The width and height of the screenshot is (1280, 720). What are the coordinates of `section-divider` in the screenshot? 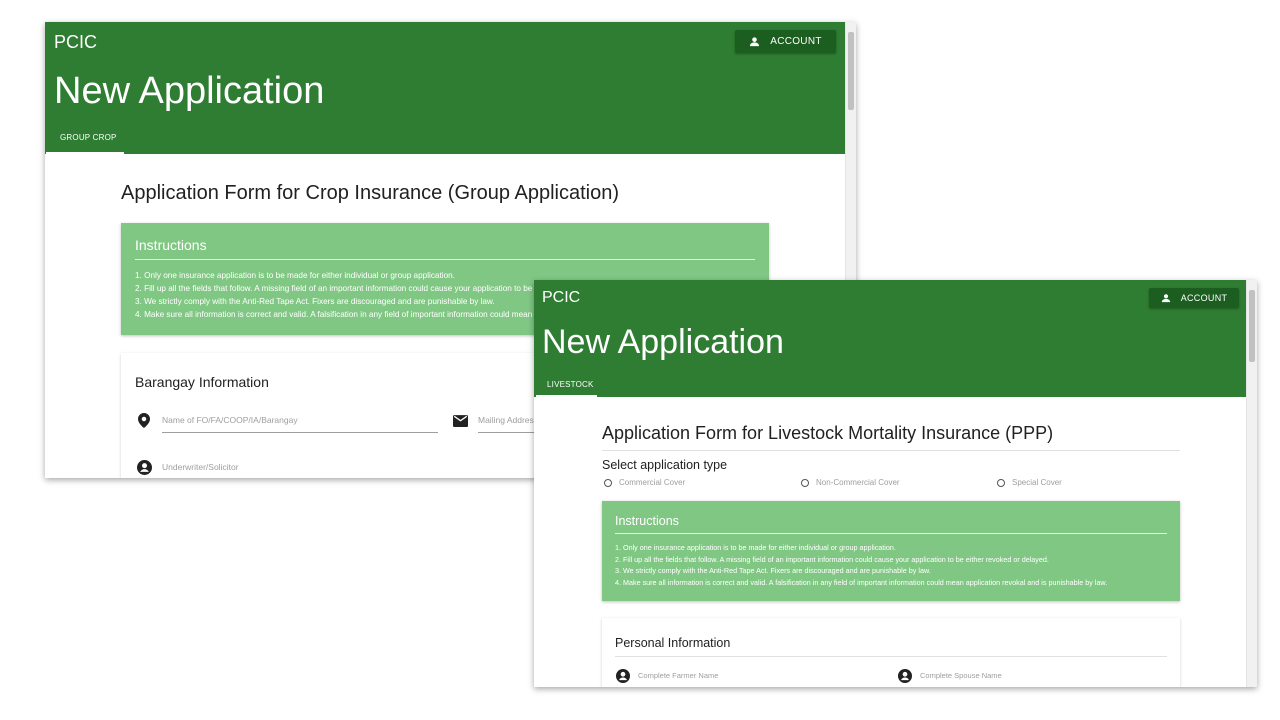 It's located at (891, 656).